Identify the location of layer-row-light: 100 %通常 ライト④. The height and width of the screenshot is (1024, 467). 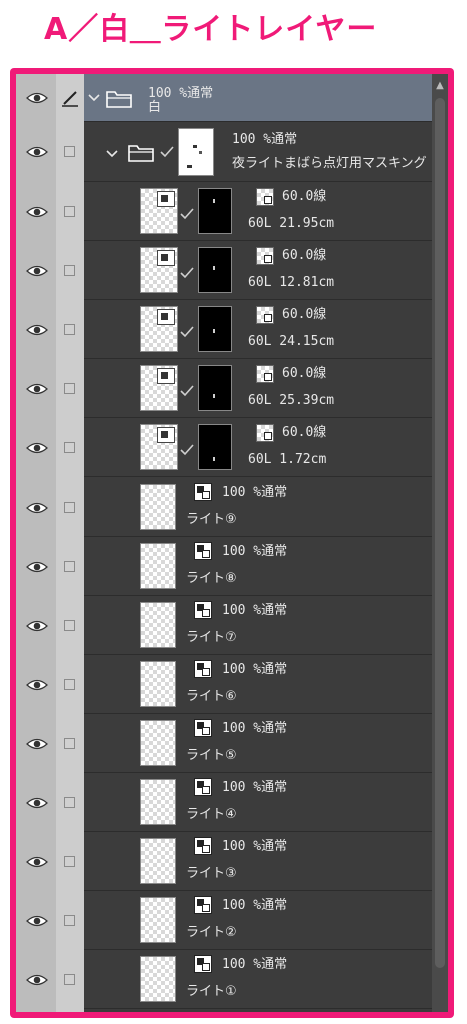
(224, 803).